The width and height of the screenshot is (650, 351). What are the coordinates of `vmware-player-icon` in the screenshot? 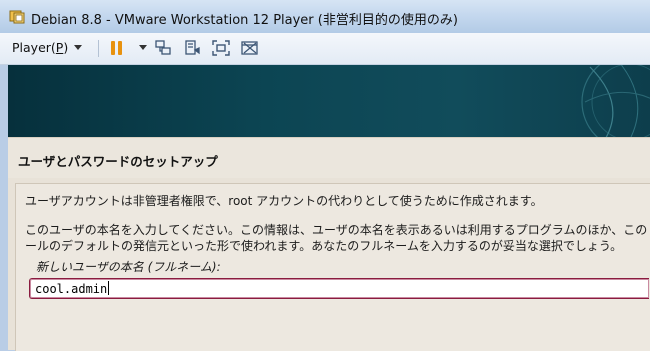 It's located at (17, 16).